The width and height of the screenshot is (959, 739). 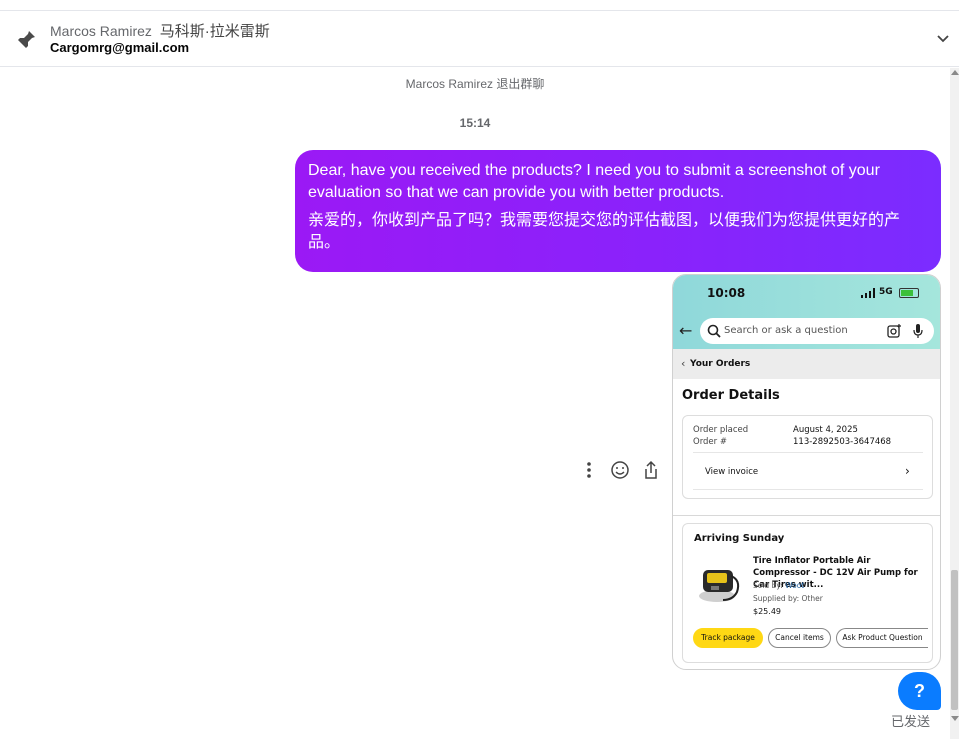 I want to click on pin-icon, so click(x=26, y=40).